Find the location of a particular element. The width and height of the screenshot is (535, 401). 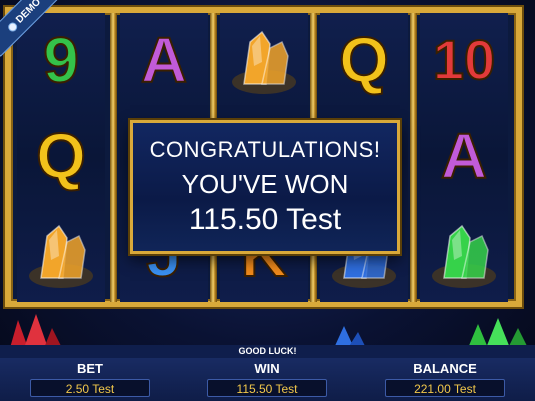

reel-1: 9Q is located at coordinates (61, 157).